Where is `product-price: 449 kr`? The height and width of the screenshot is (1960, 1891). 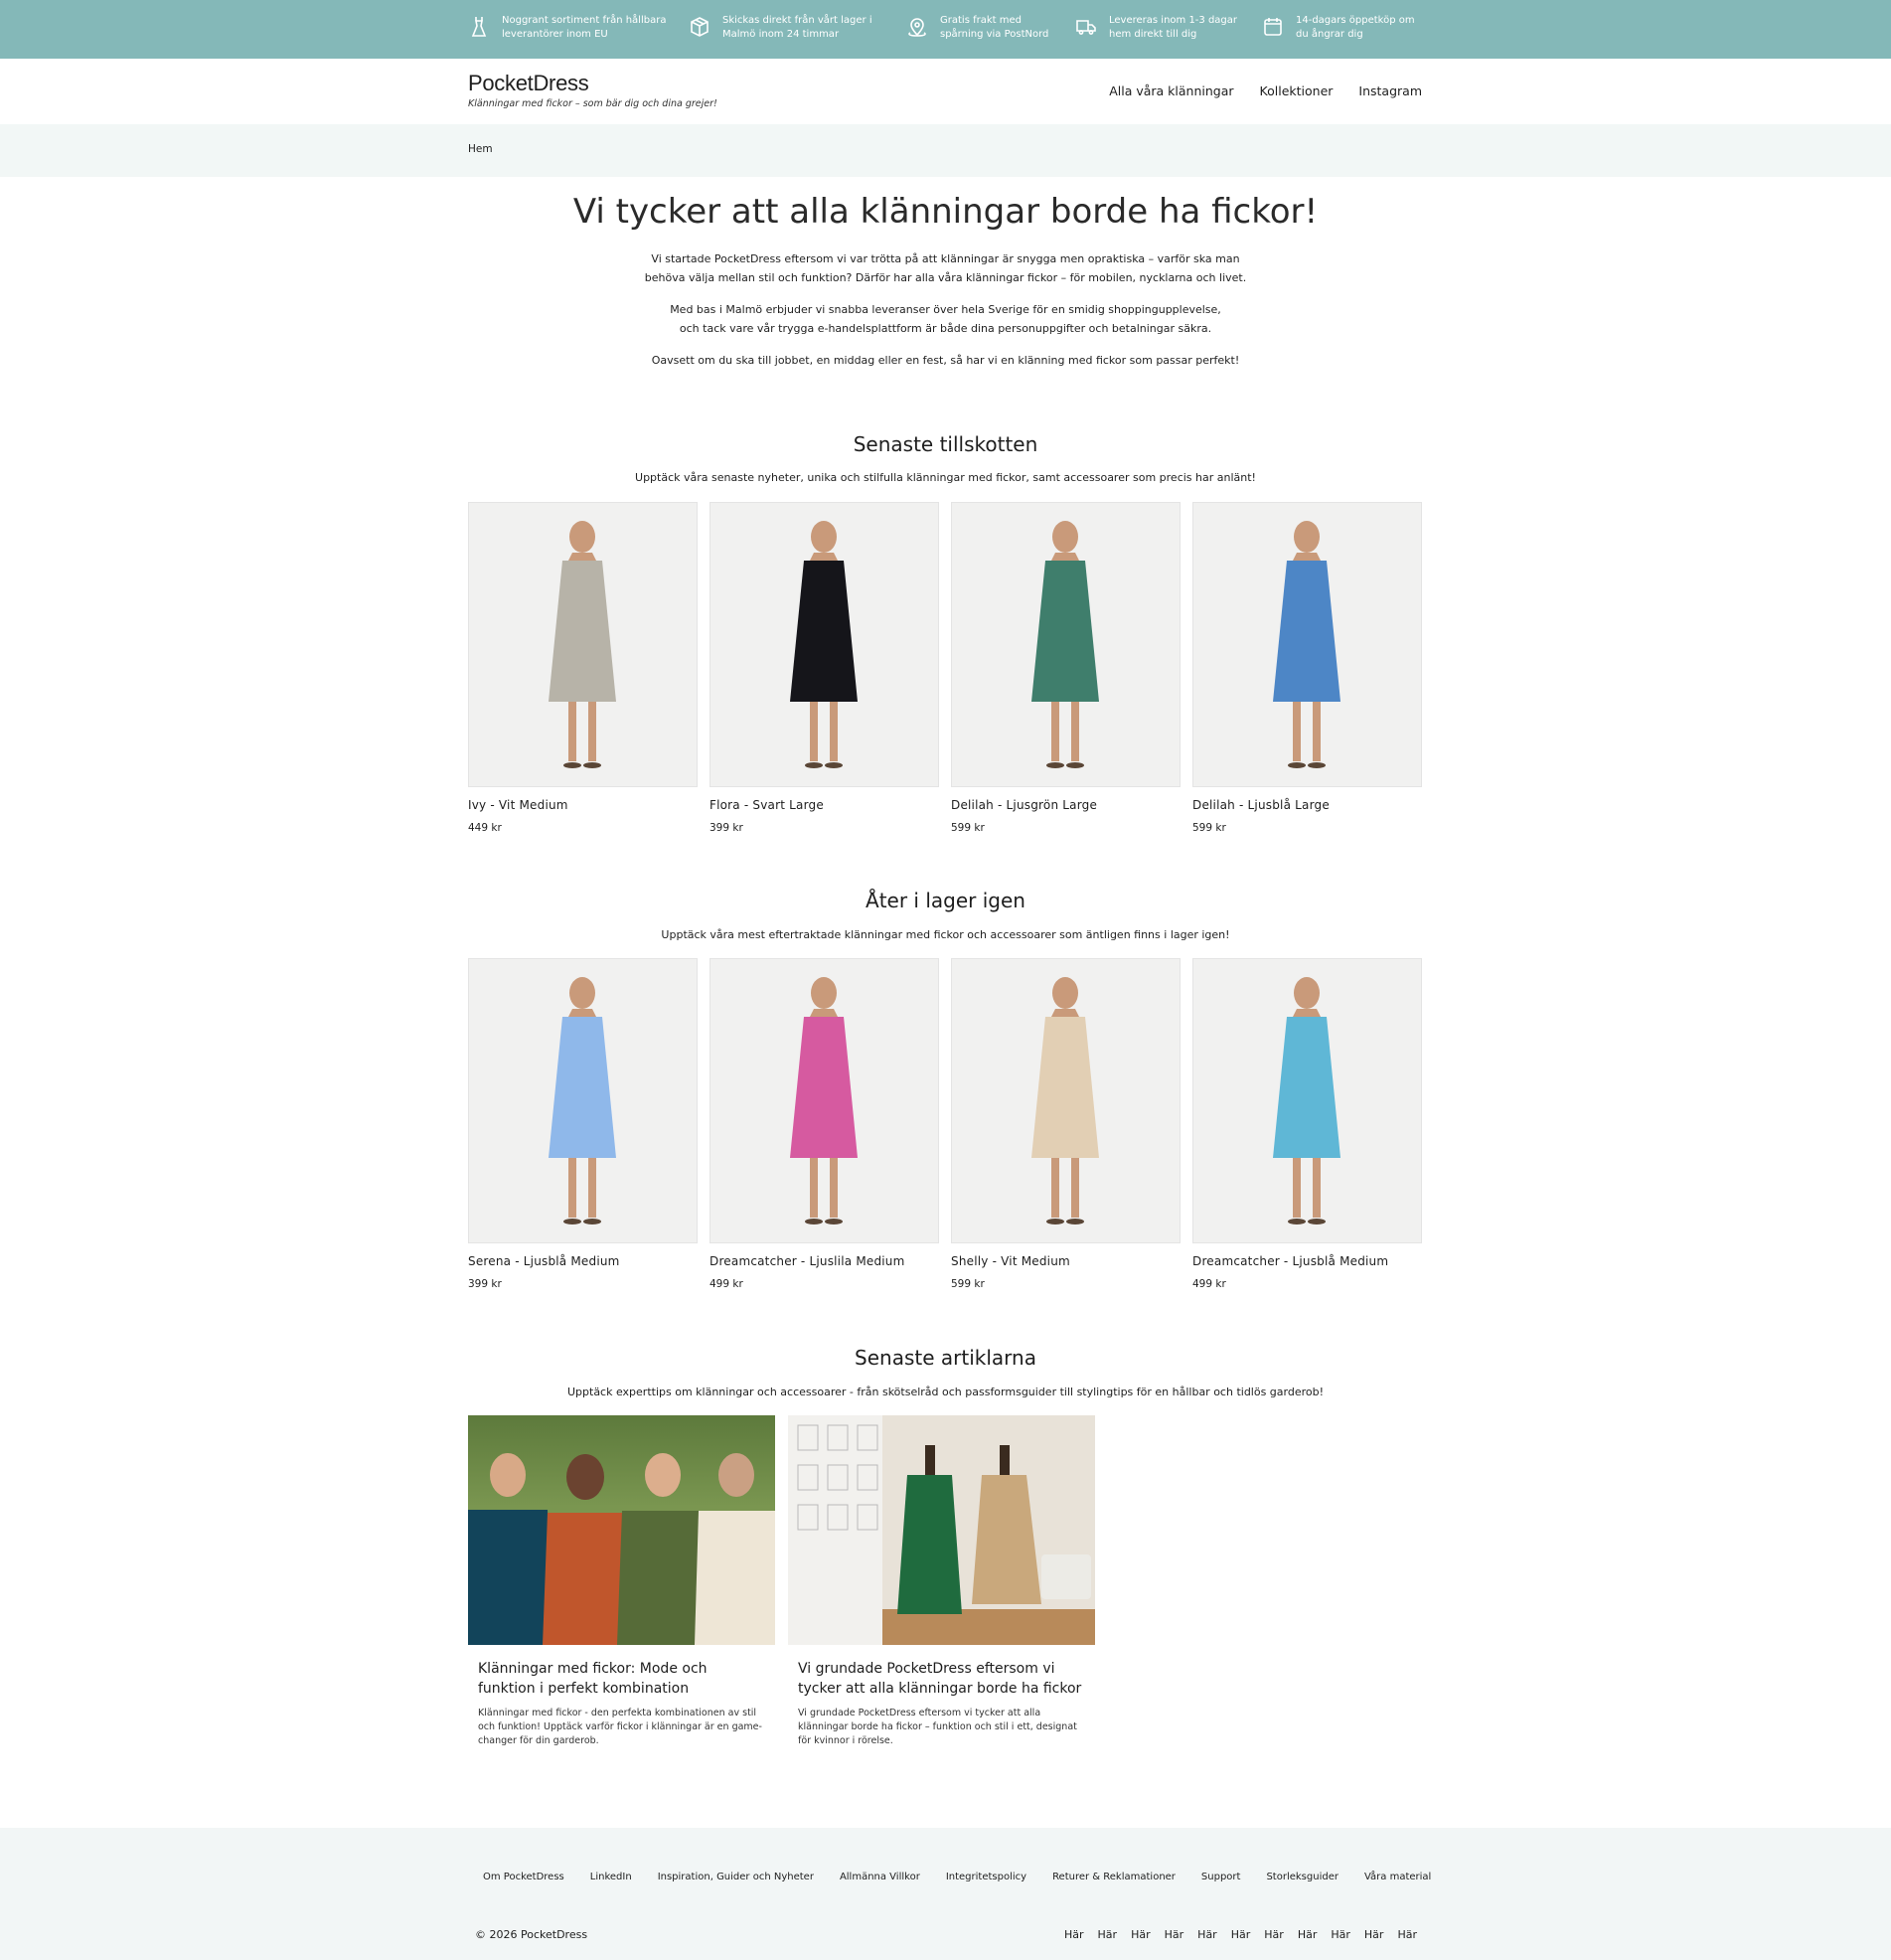
product-price: 449 kr is located at coordinates (485, 828).